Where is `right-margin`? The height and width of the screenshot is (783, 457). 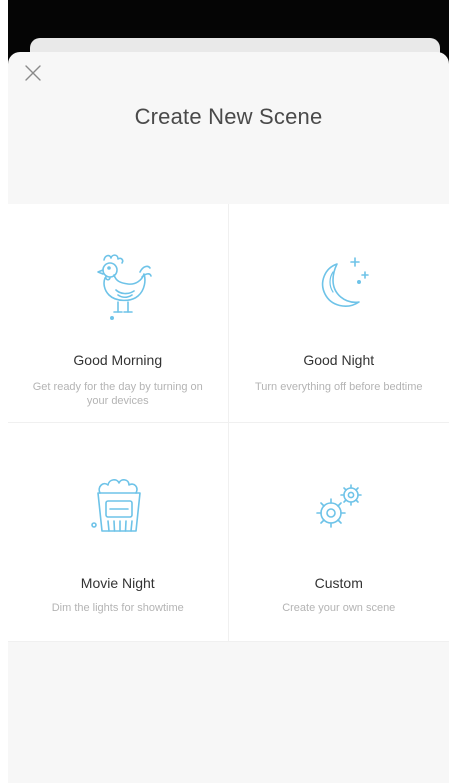
right-margin is located at coordinates (453, 391).